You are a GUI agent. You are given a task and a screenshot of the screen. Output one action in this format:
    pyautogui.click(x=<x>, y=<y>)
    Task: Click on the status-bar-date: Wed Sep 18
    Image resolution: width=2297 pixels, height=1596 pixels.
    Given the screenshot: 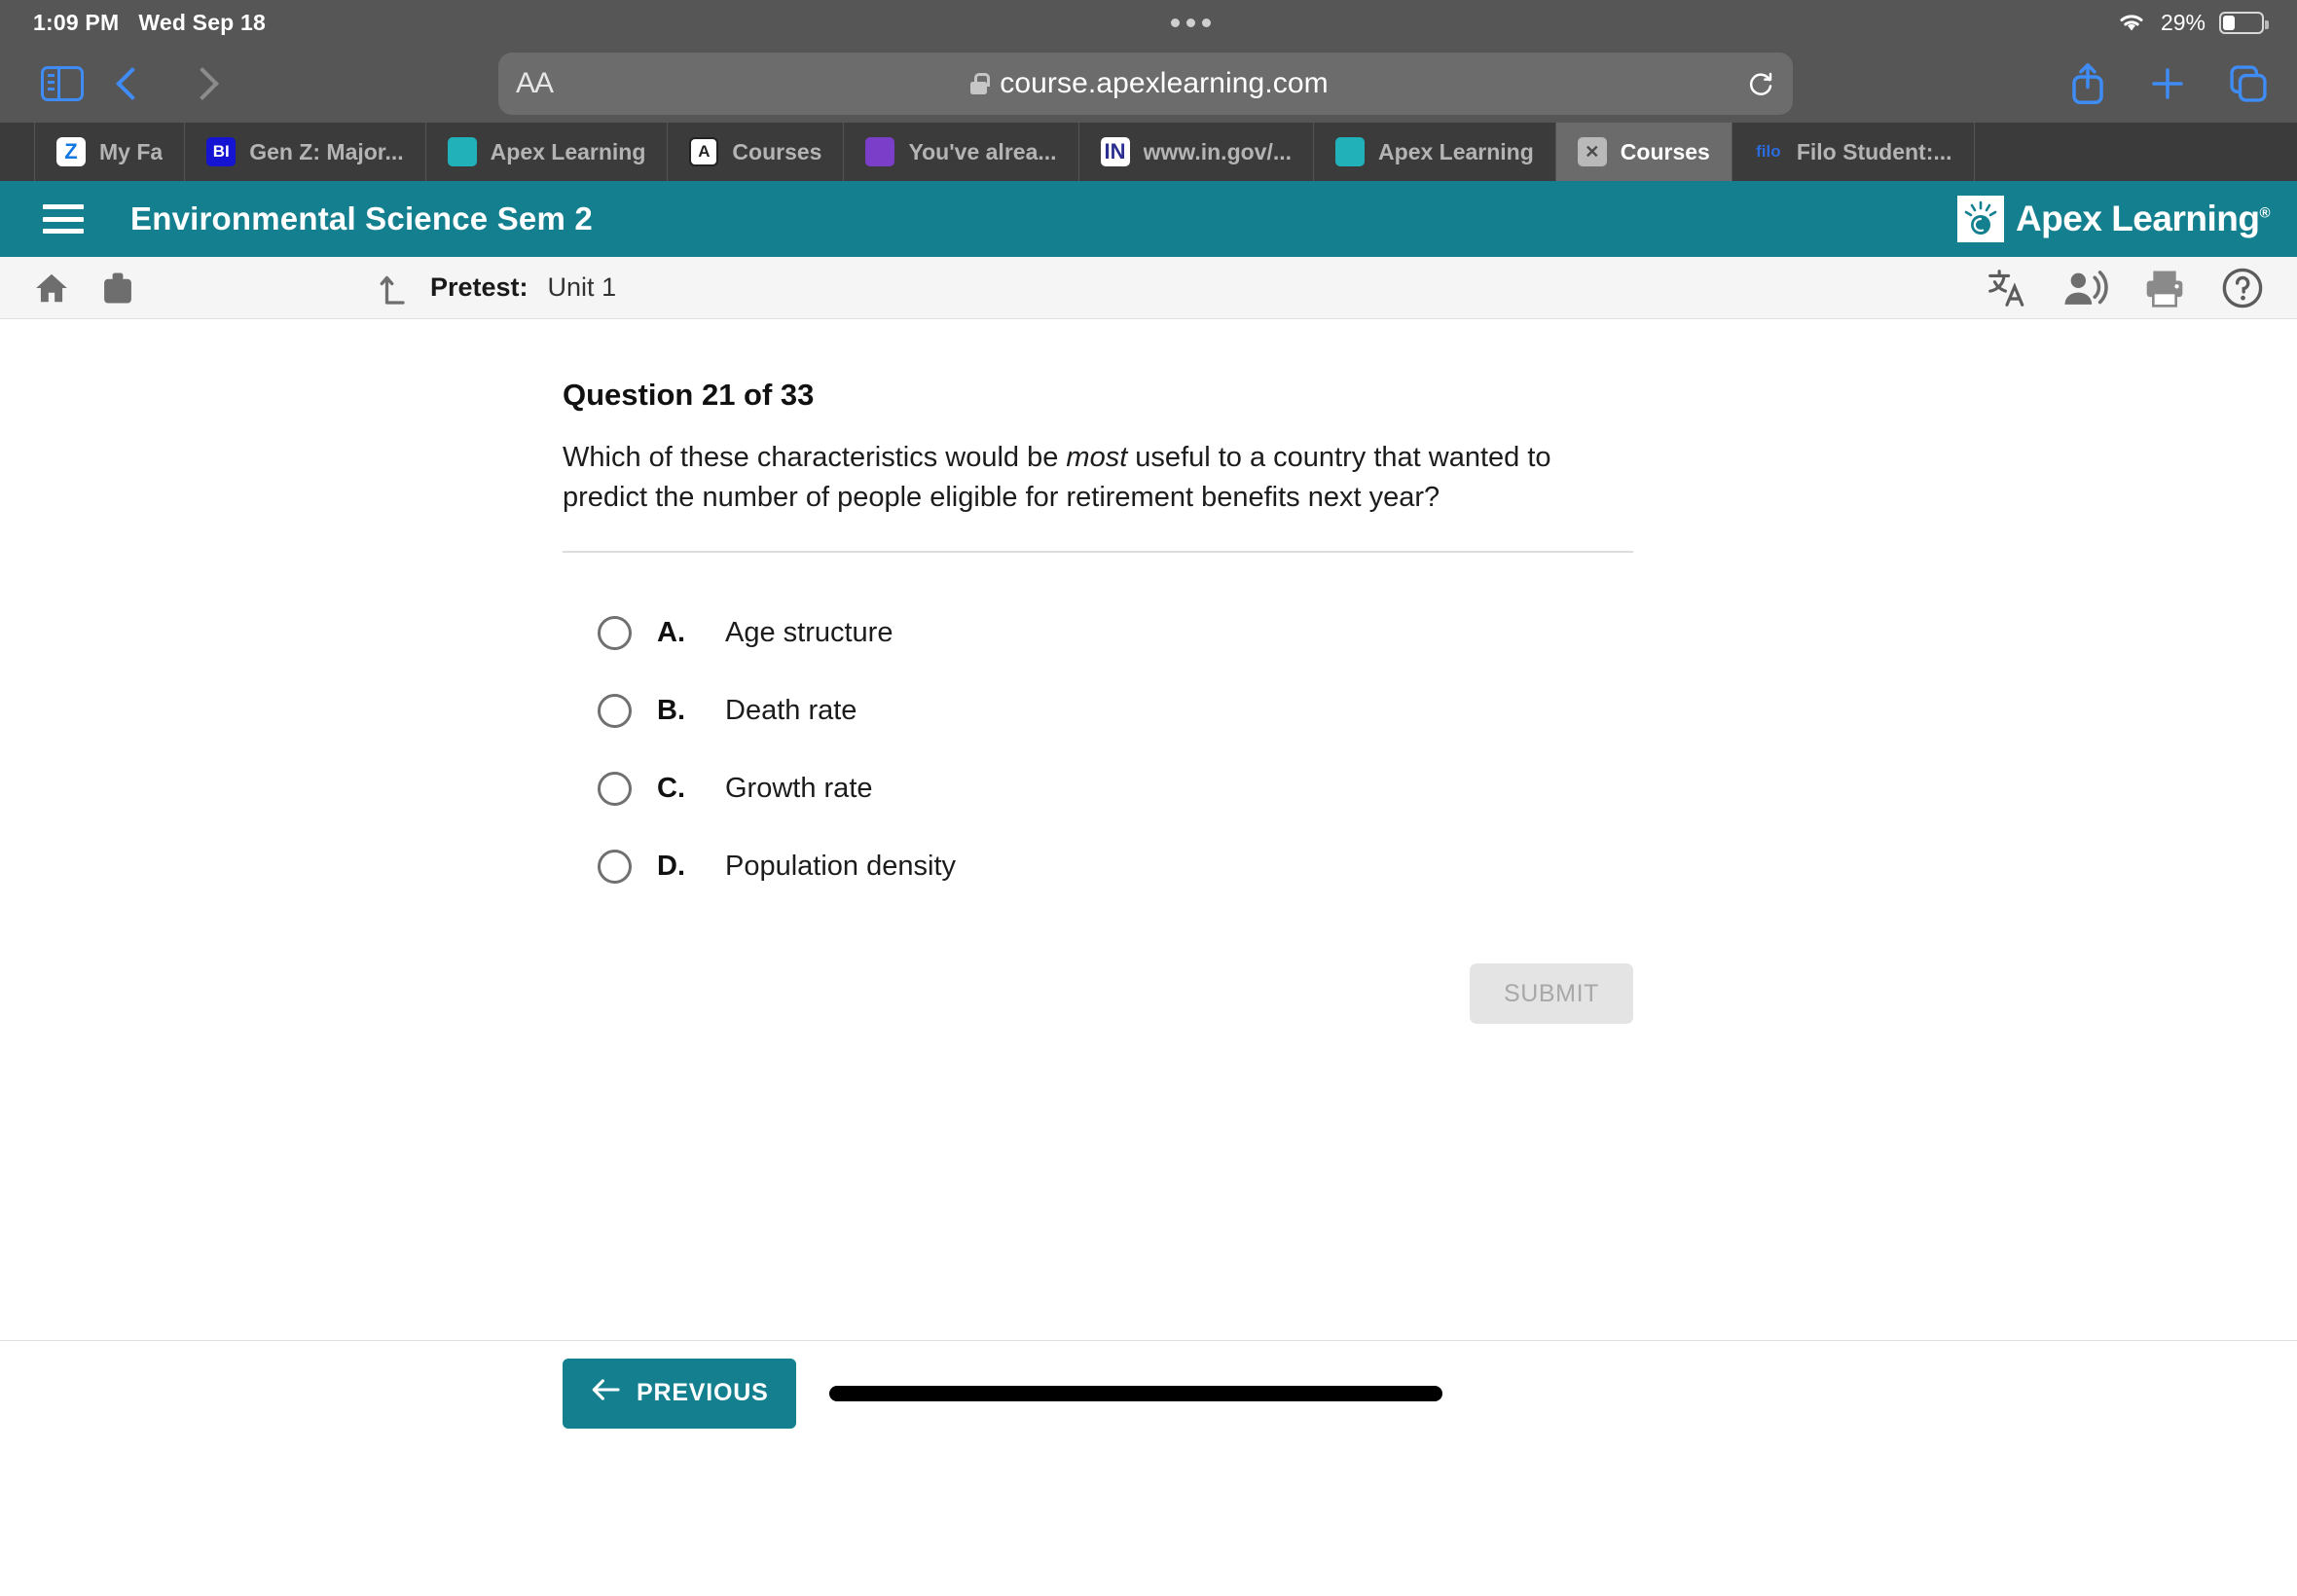 What is the action you would take?
    pyautogui.click(x=202, y=22)
    